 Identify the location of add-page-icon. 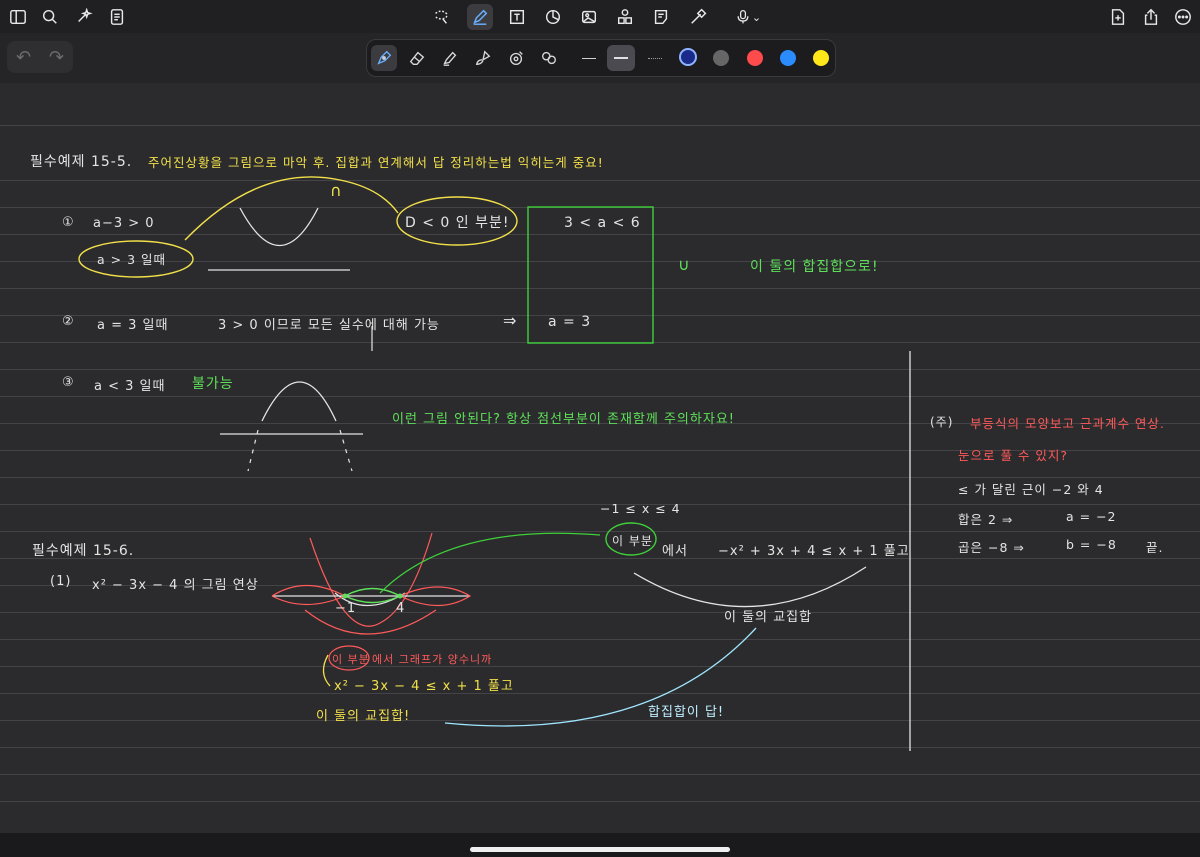
(1118, 17).